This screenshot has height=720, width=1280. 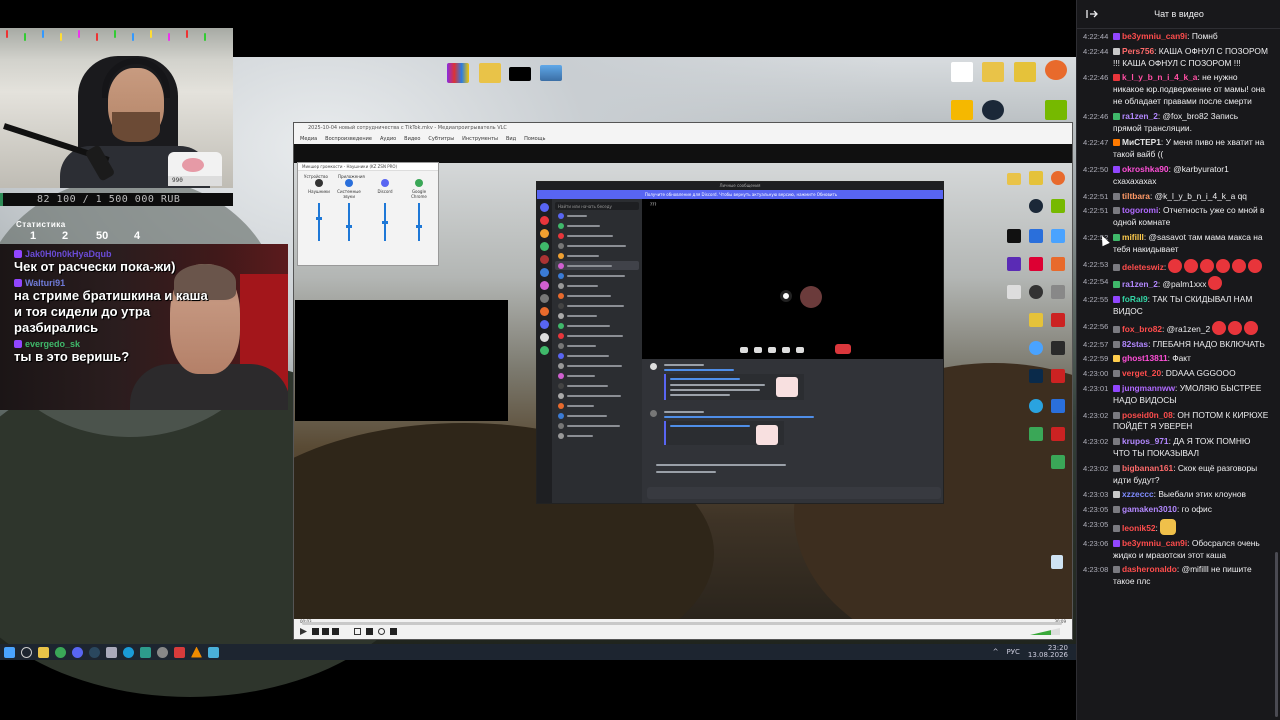 What do you see at coordinates (458, 73) in the screenshot?
I see `winrar-icon` at bounding box center [458, 73].